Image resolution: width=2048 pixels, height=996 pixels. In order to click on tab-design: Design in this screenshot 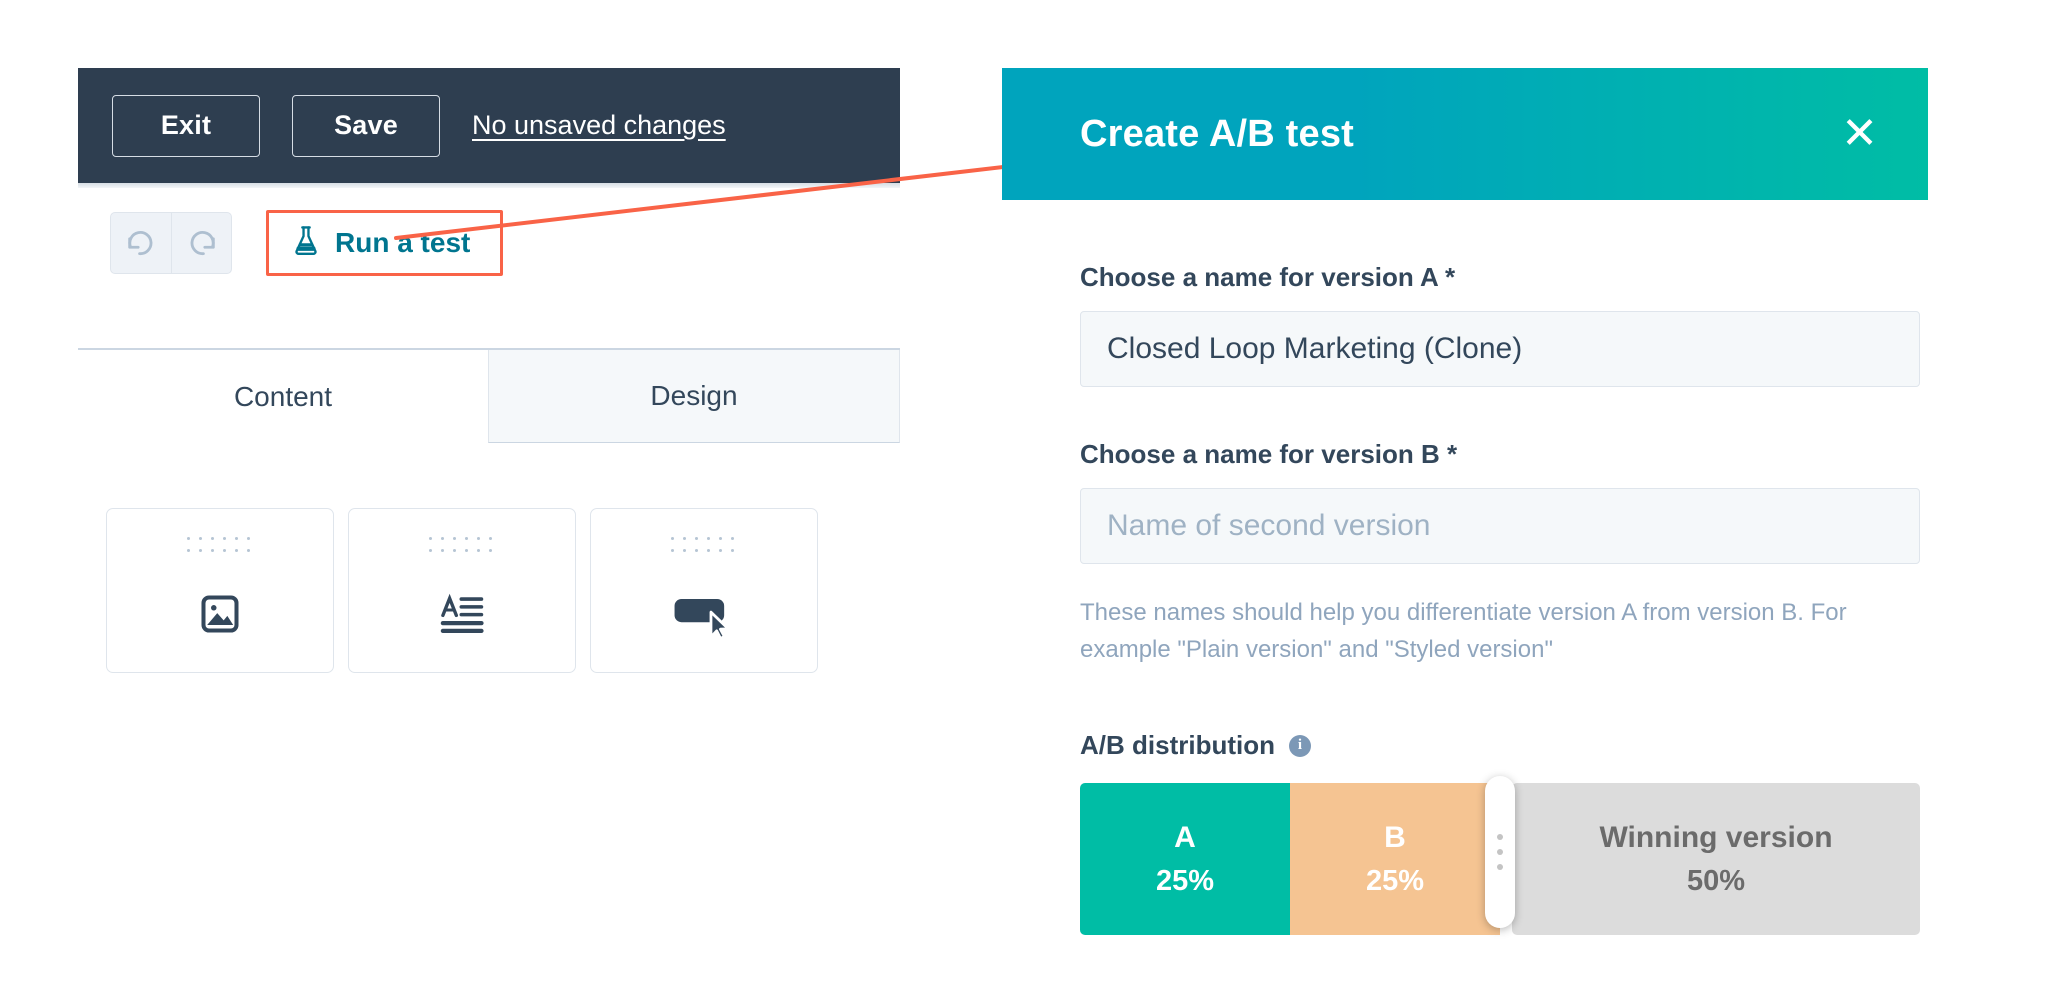, I will do `click(694, 396)`.